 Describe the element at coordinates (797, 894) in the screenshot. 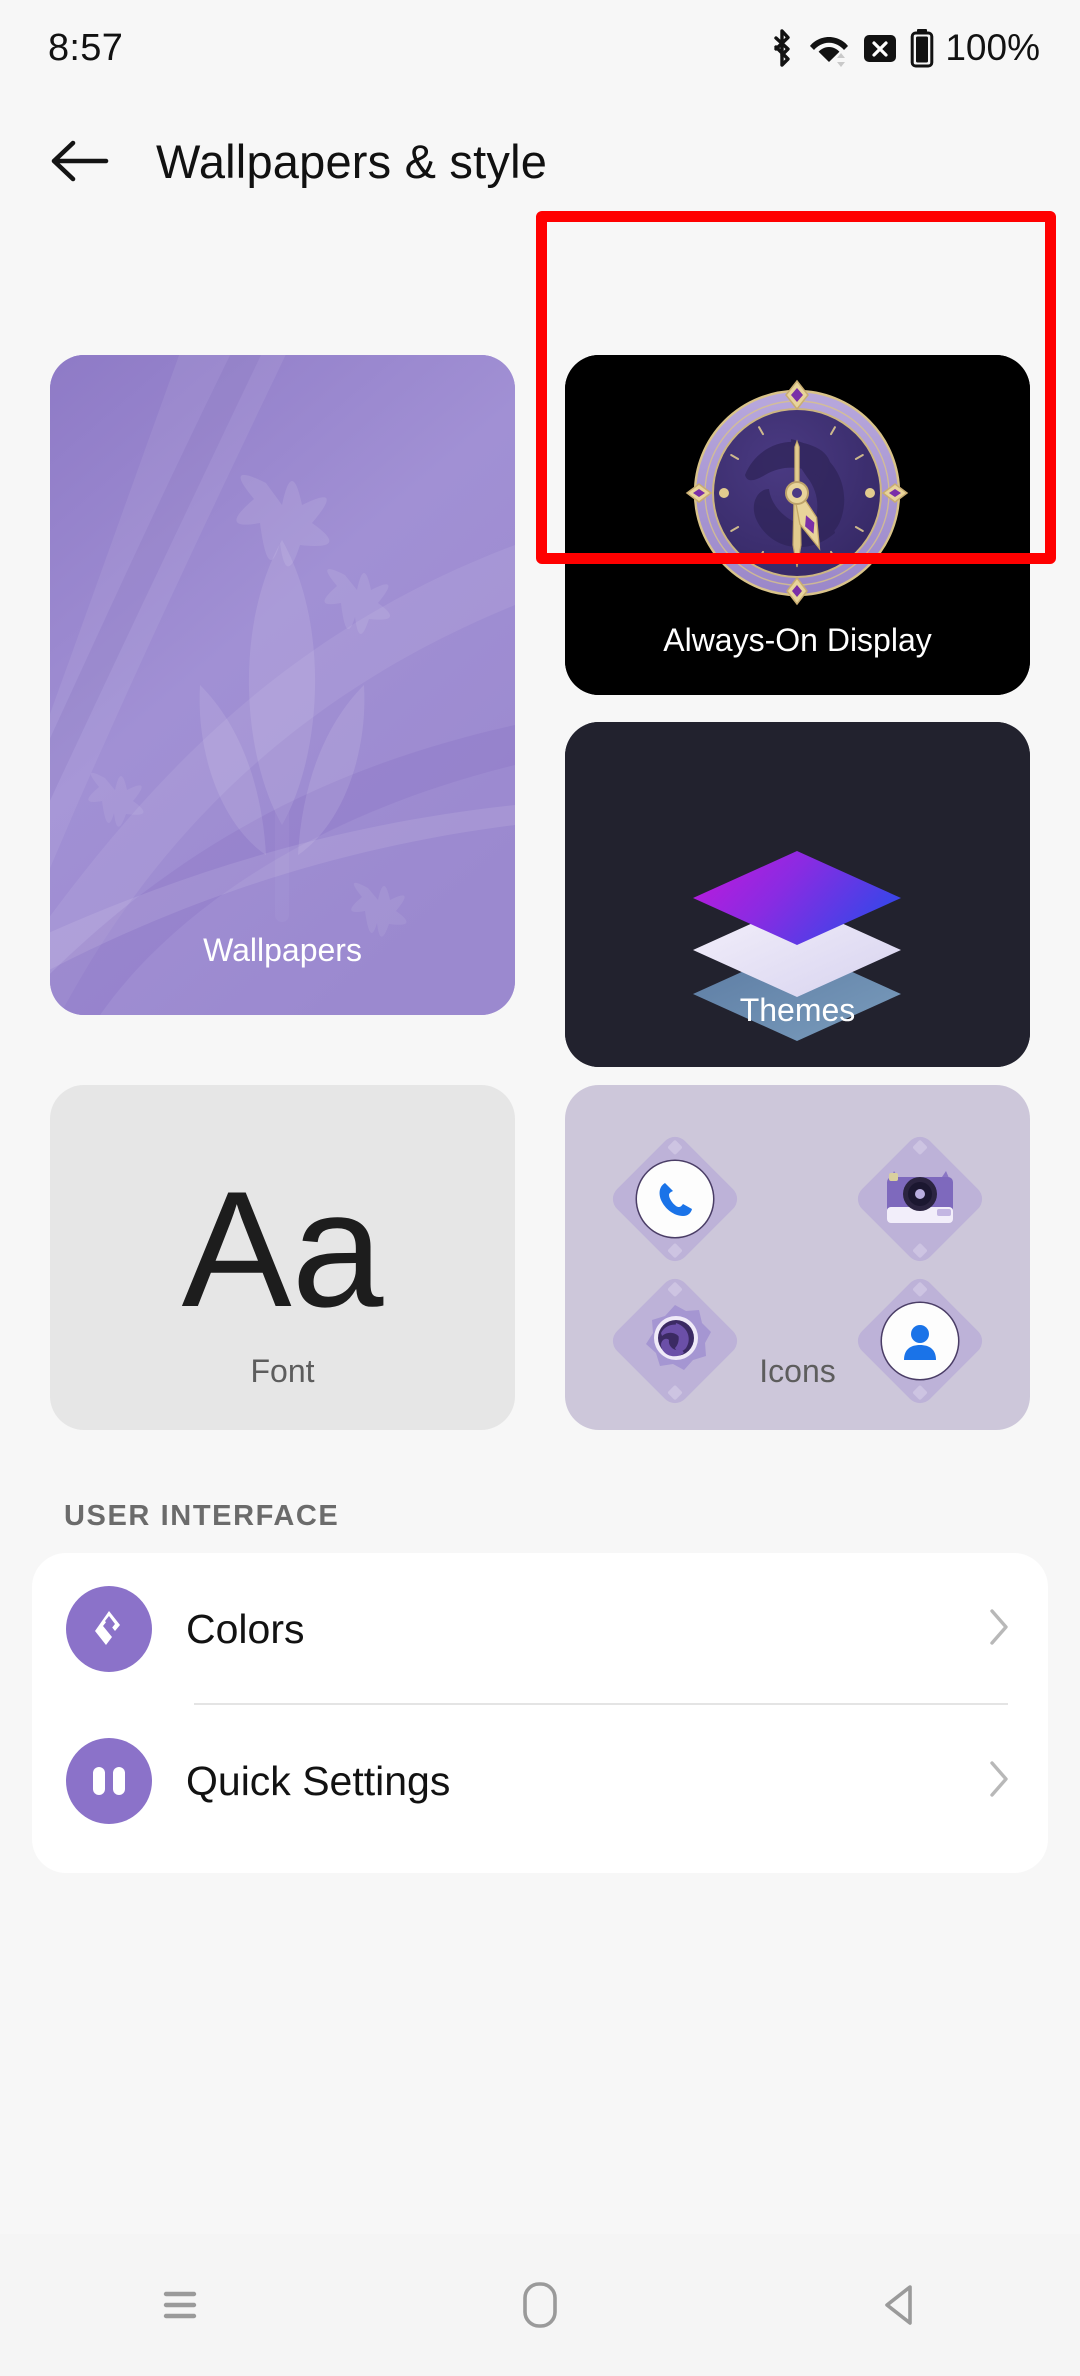

I see `themes-card: Themes` at that location.